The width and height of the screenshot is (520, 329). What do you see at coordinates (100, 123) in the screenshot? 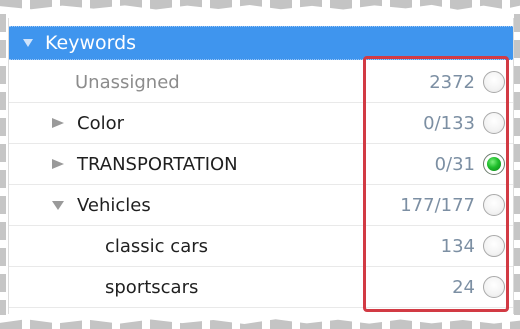
I see `keyword-label: Color` at bounding box center [100, 123].